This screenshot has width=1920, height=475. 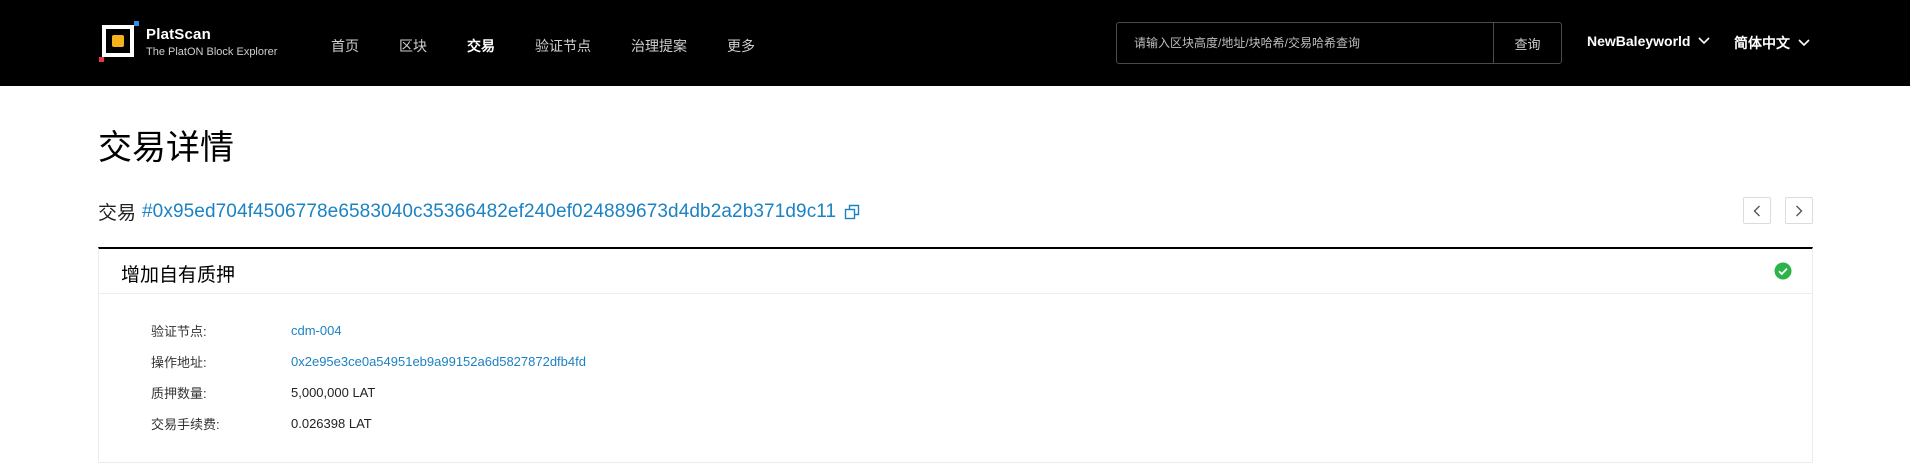 I want to click on page-title: 交易详情, so click(x=166, y=148).